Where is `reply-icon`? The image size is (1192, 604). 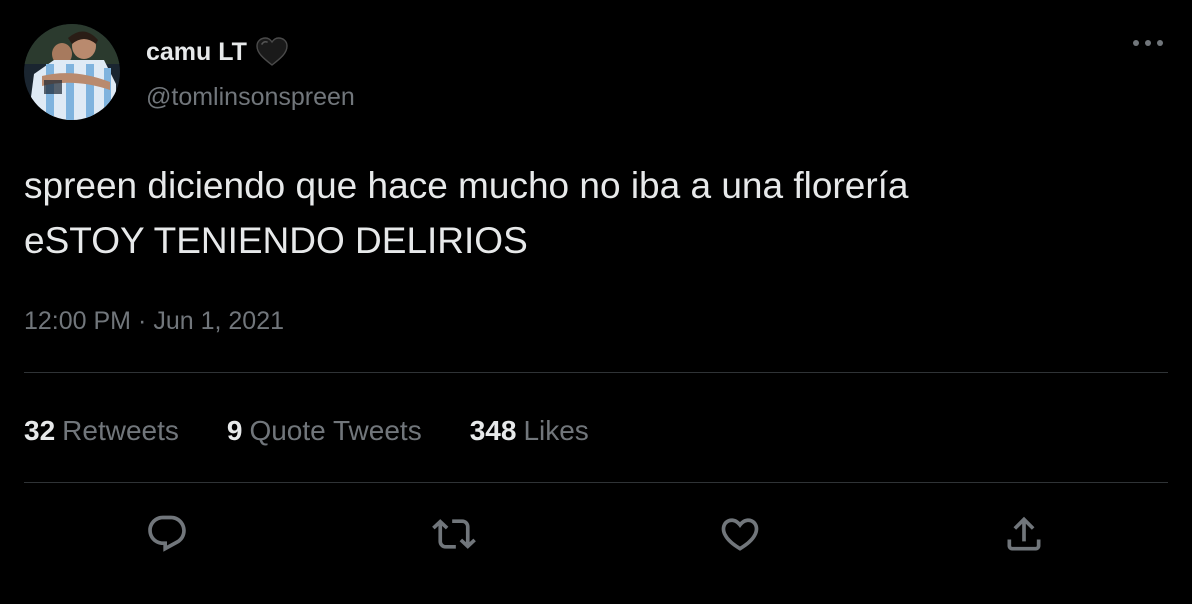
reply-icon is located at coordinates (167, 533).